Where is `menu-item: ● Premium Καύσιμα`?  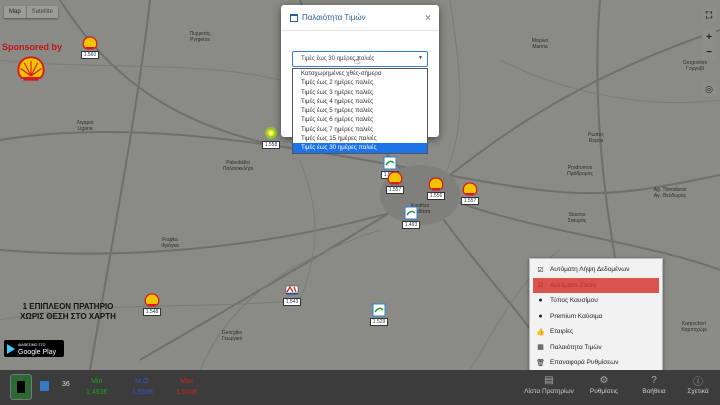
menu-item: ● Premium Καύσιμα is located at coordinates (596, 317).